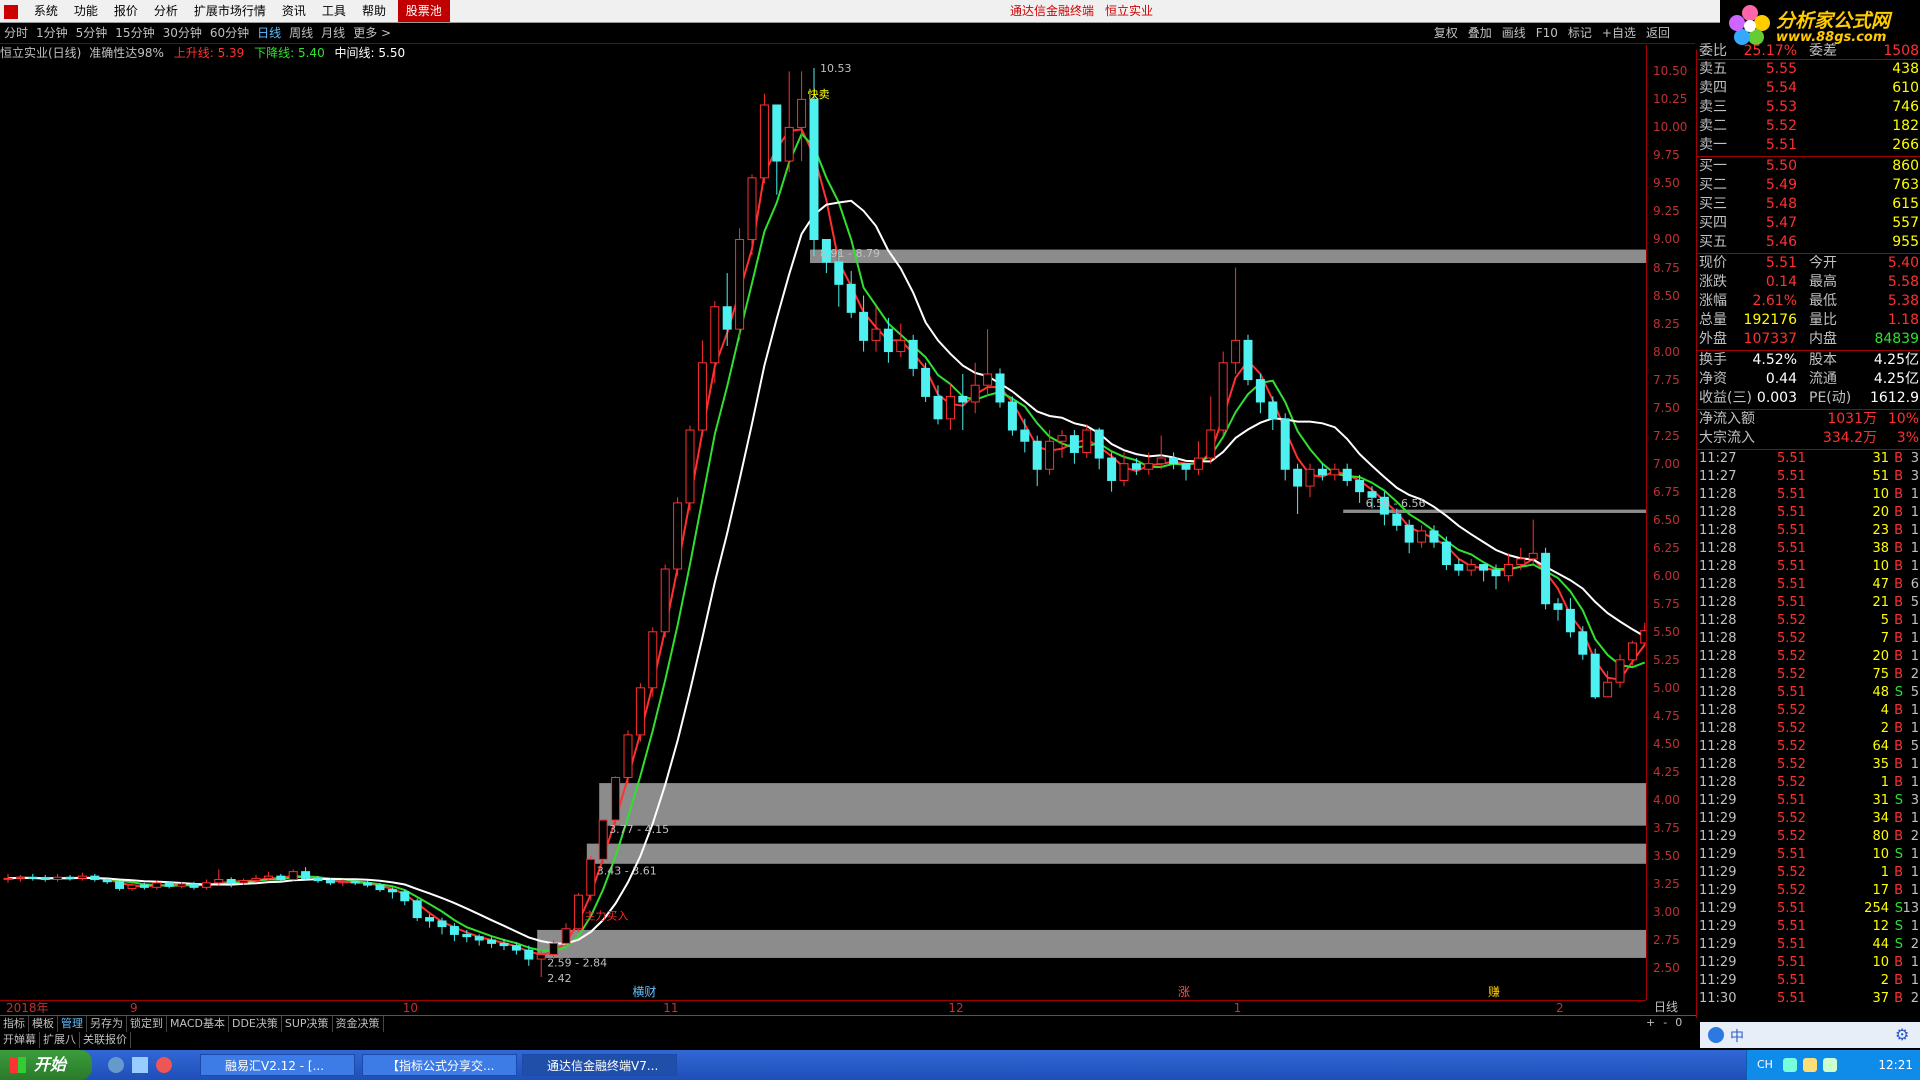  What do you see at coordinates (14, 1024) in the screenshot?
I see `indicator-tab: 指标` at bounding box center [14, 1024].